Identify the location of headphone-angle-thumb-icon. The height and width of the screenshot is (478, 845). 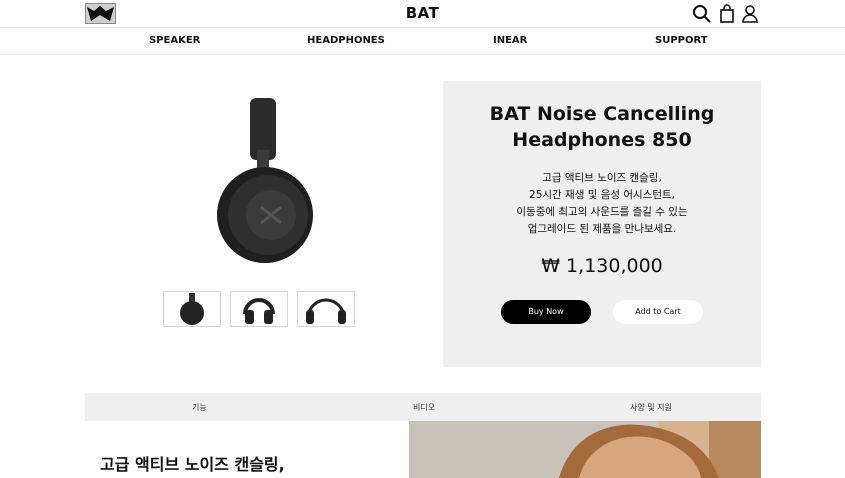
(259, 311).